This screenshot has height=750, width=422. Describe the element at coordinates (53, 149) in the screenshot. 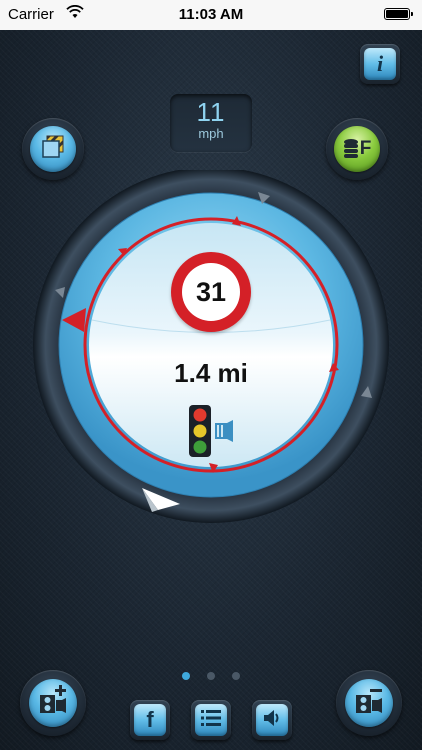

I see `layers-icon` at that location.